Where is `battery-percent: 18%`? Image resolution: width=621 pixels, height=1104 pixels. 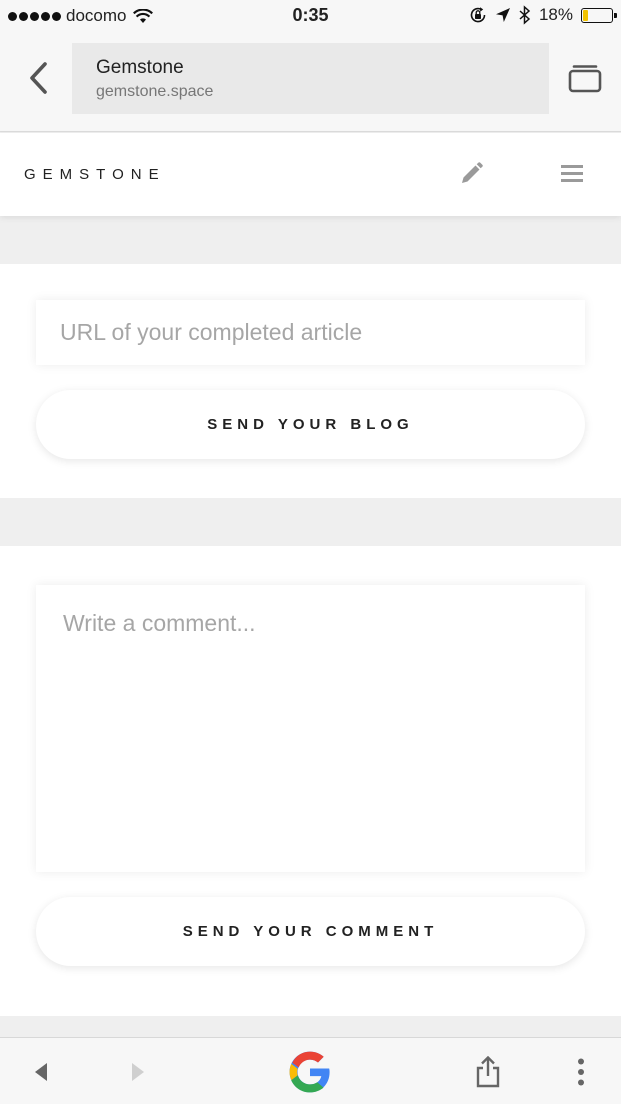 battery-percent: 18% is located at coordinates (555, 14).